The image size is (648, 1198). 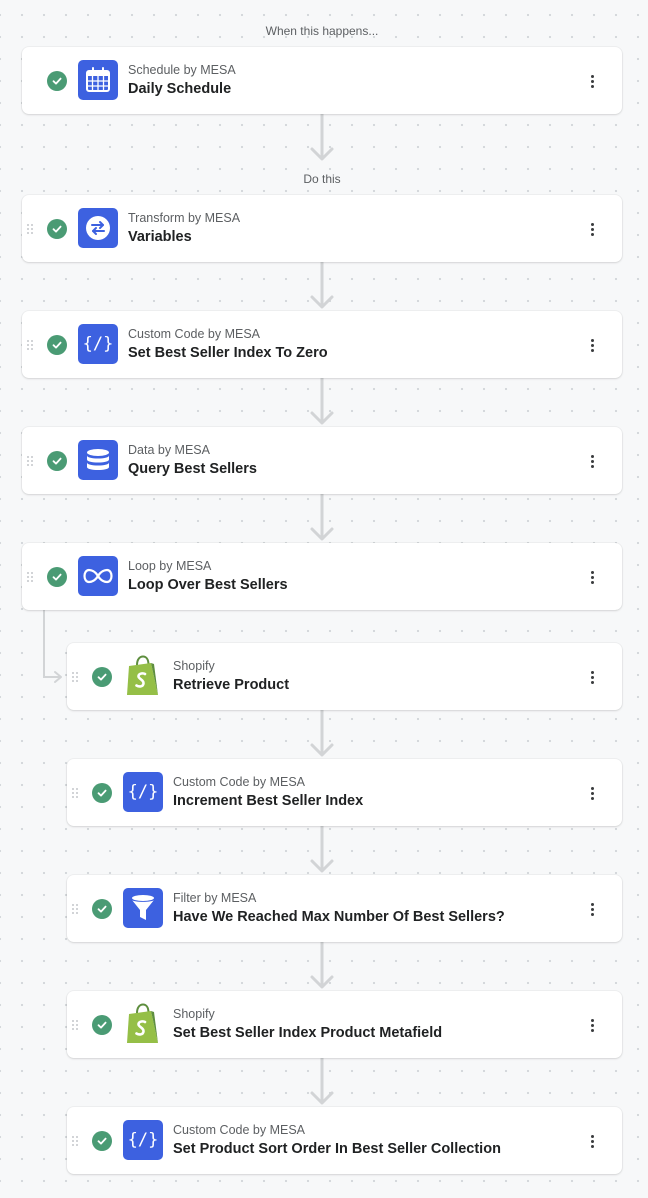 I want to click on trigger-card: Schedule by MESA Daily Schedule, so click(x=322, y=80).